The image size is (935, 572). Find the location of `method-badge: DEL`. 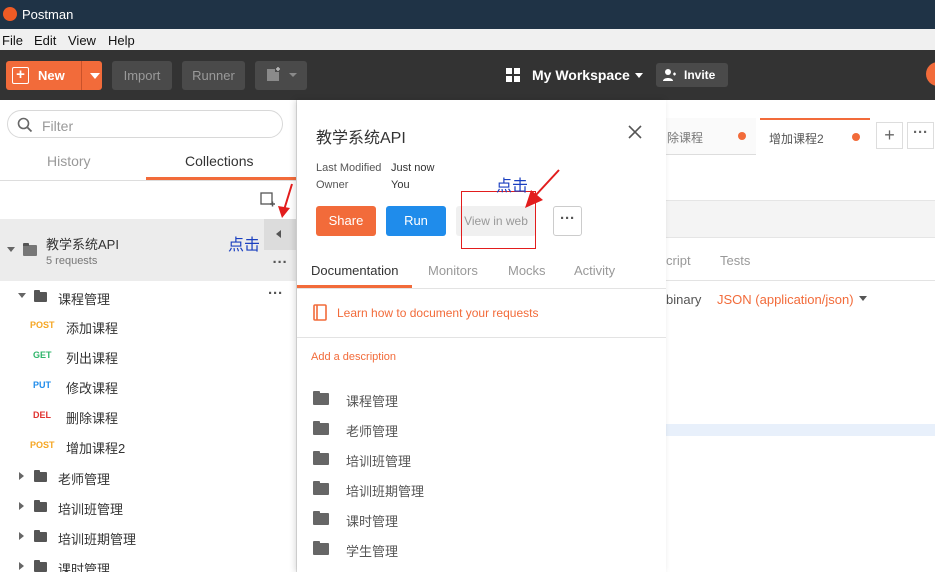

method-badge: DEL is located at coordinates (42, 415).